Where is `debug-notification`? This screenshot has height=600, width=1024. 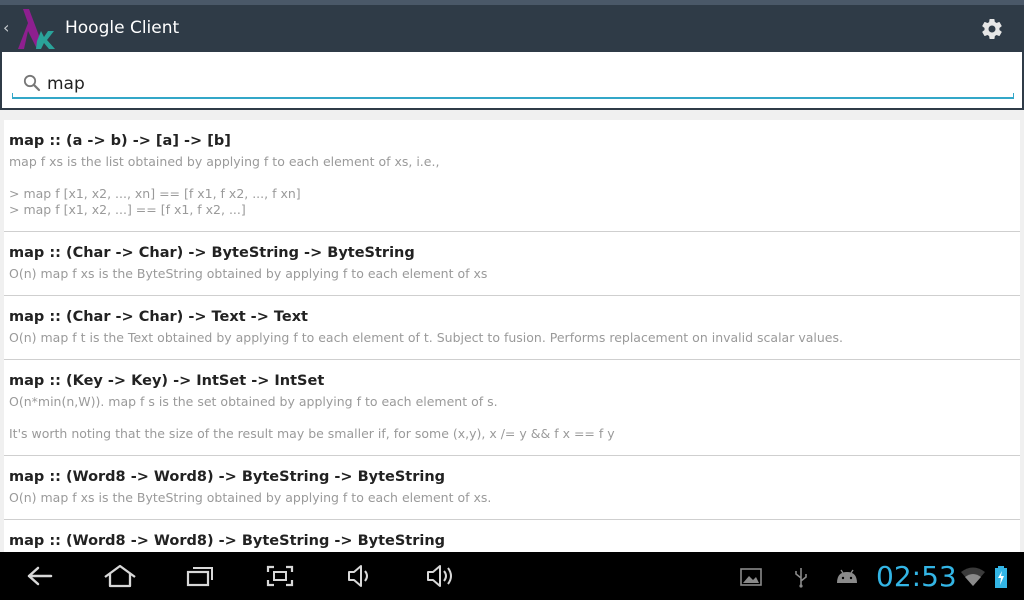
debug-notification is located at coordinates (847, 577).